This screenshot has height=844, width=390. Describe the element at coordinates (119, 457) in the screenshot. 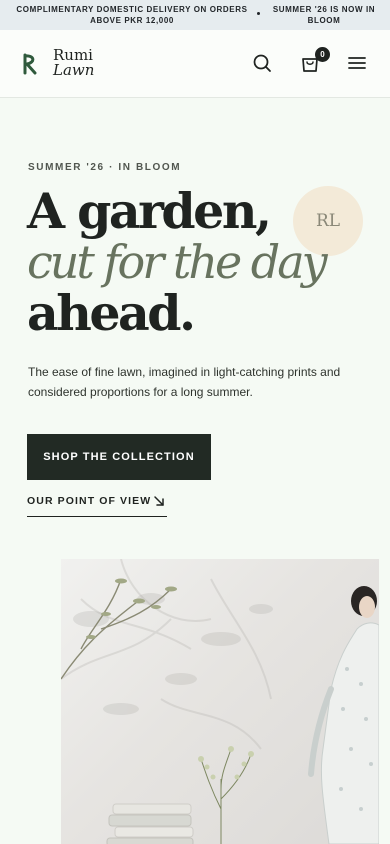

I see `shop-collection-button: SHOP THE COLLECTION` at that location.